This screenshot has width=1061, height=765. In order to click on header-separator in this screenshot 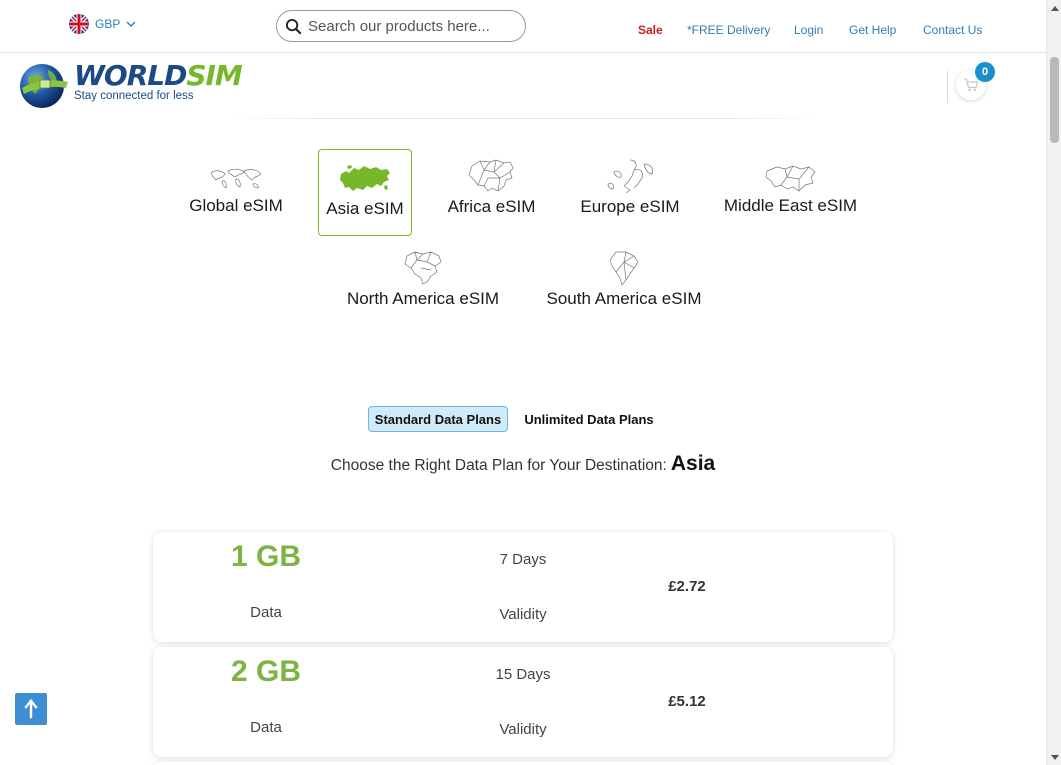, I will do `click(524, 118)`.